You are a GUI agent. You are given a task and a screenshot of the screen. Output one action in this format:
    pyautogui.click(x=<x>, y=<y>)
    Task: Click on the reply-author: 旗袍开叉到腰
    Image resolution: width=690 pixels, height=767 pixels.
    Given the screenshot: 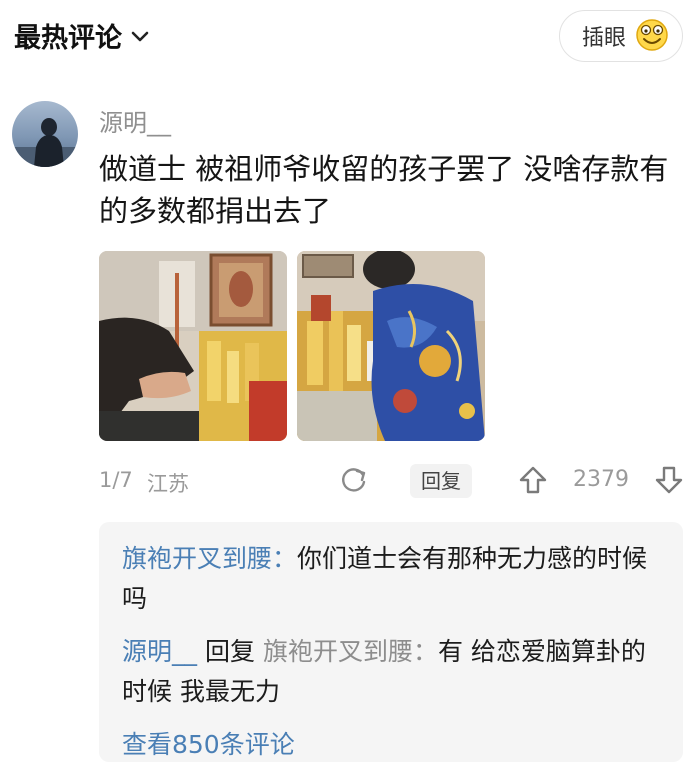 What is the action you would take?
    pyautogui.click(x=197, y=558)
    